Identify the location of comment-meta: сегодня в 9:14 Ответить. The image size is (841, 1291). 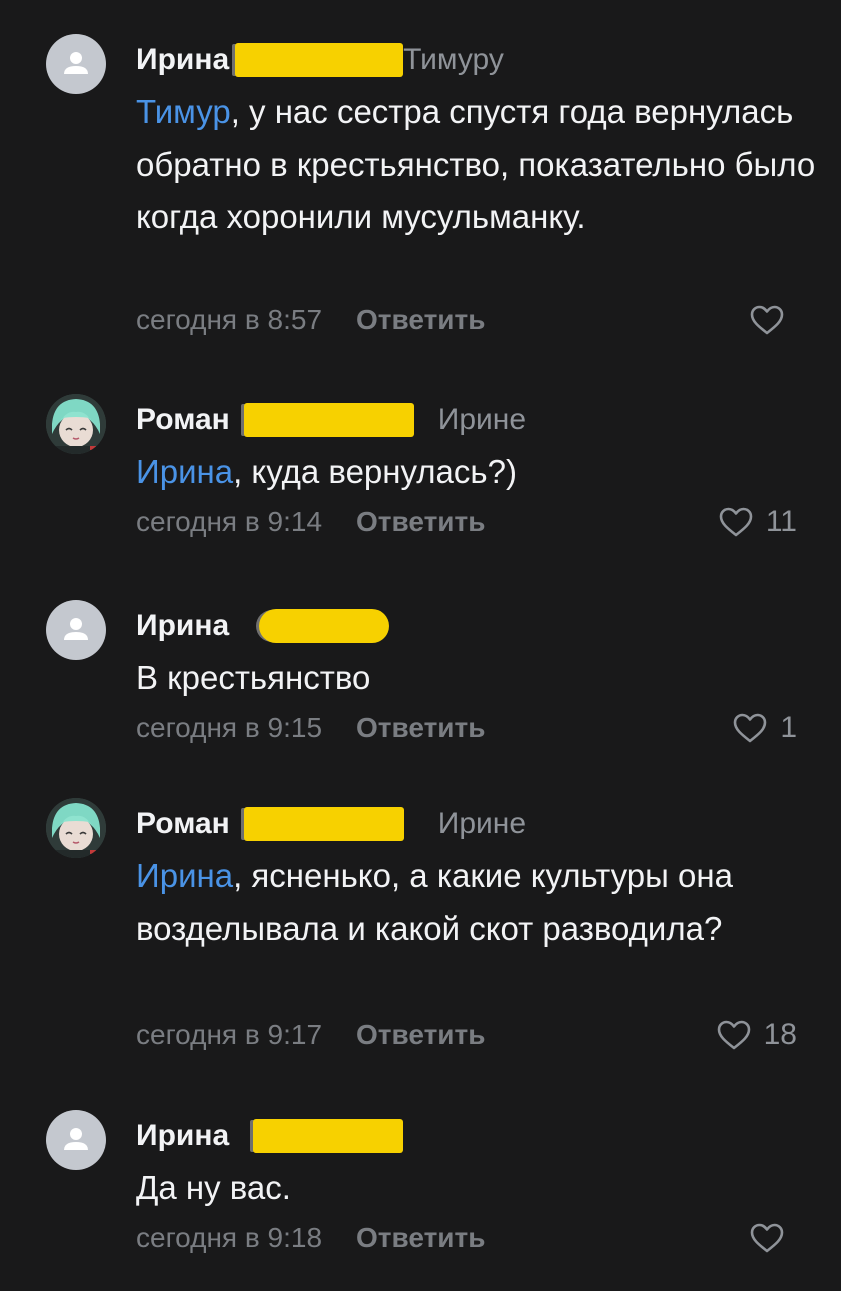
(310, 522).